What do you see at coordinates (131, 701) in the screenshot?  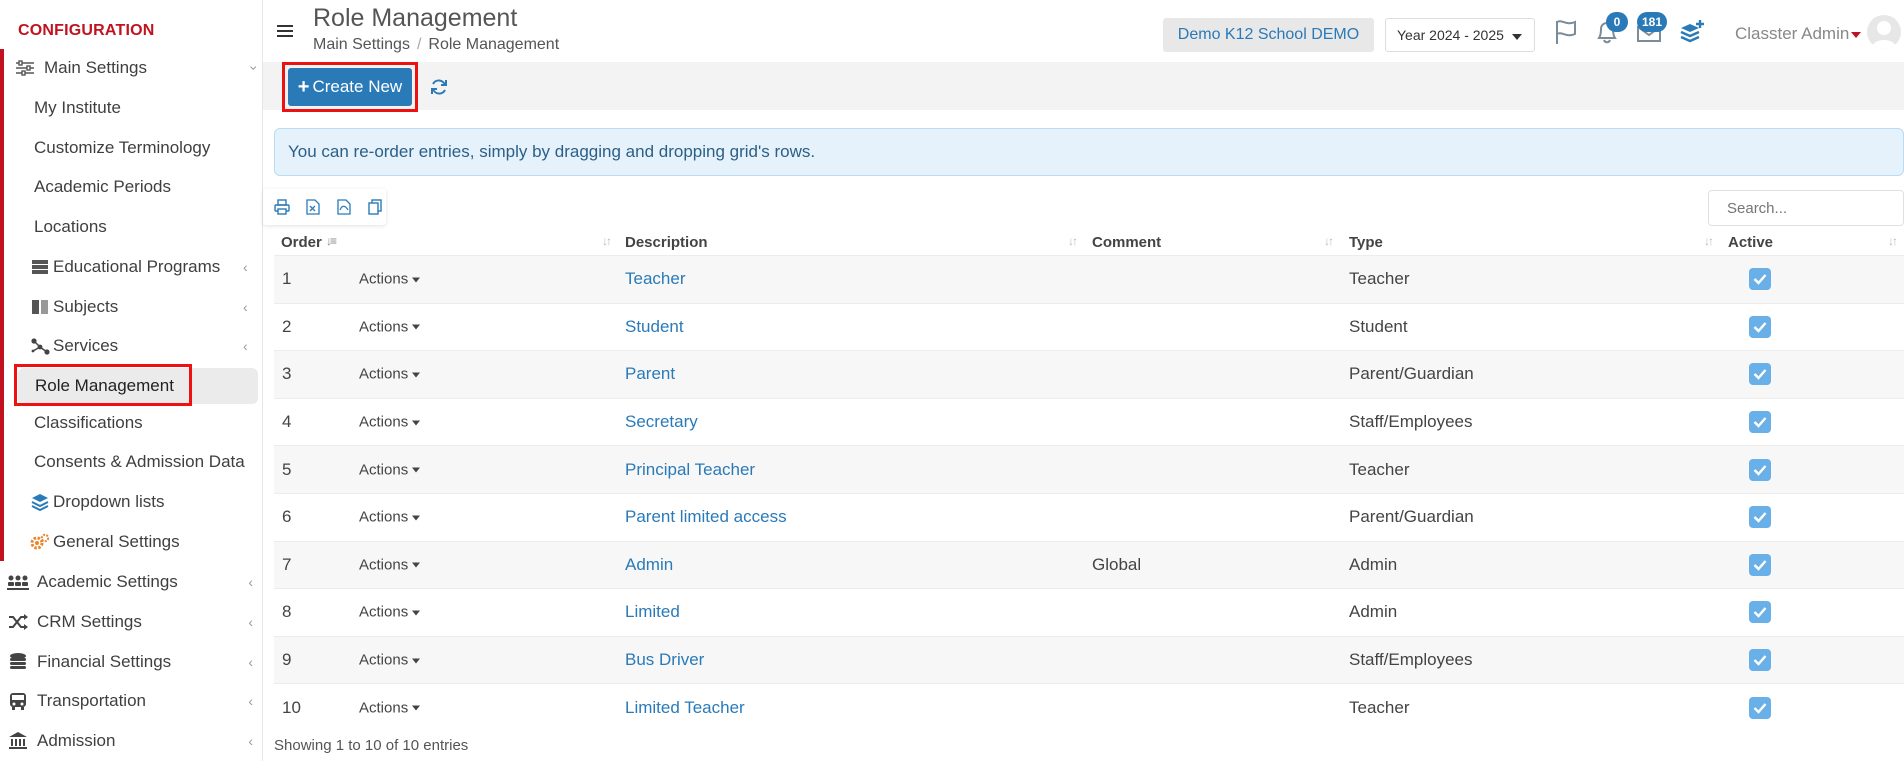 I see `sidebar-item-transportation: Transportation ‹` at bounding box center [131, 701].